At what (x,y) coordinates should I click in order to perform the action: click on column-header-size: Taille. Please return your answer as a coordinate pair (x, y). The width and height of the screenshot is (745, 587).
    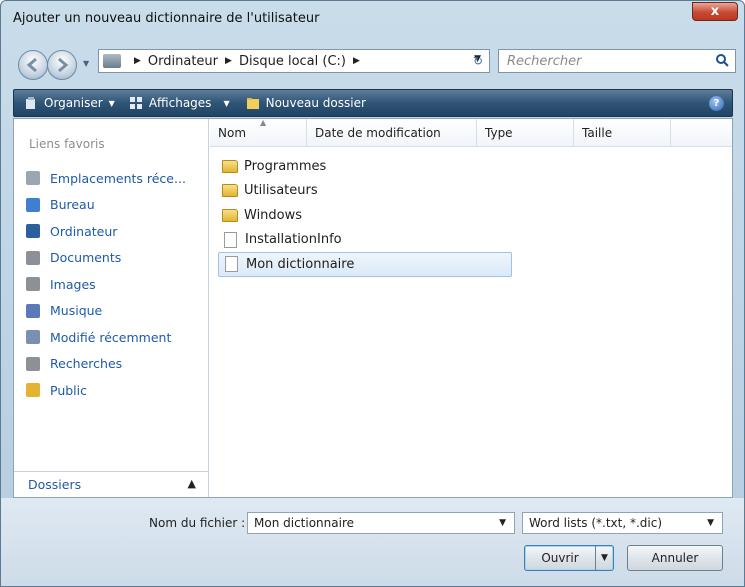
    Looking at the image, I should click on (622, 133).